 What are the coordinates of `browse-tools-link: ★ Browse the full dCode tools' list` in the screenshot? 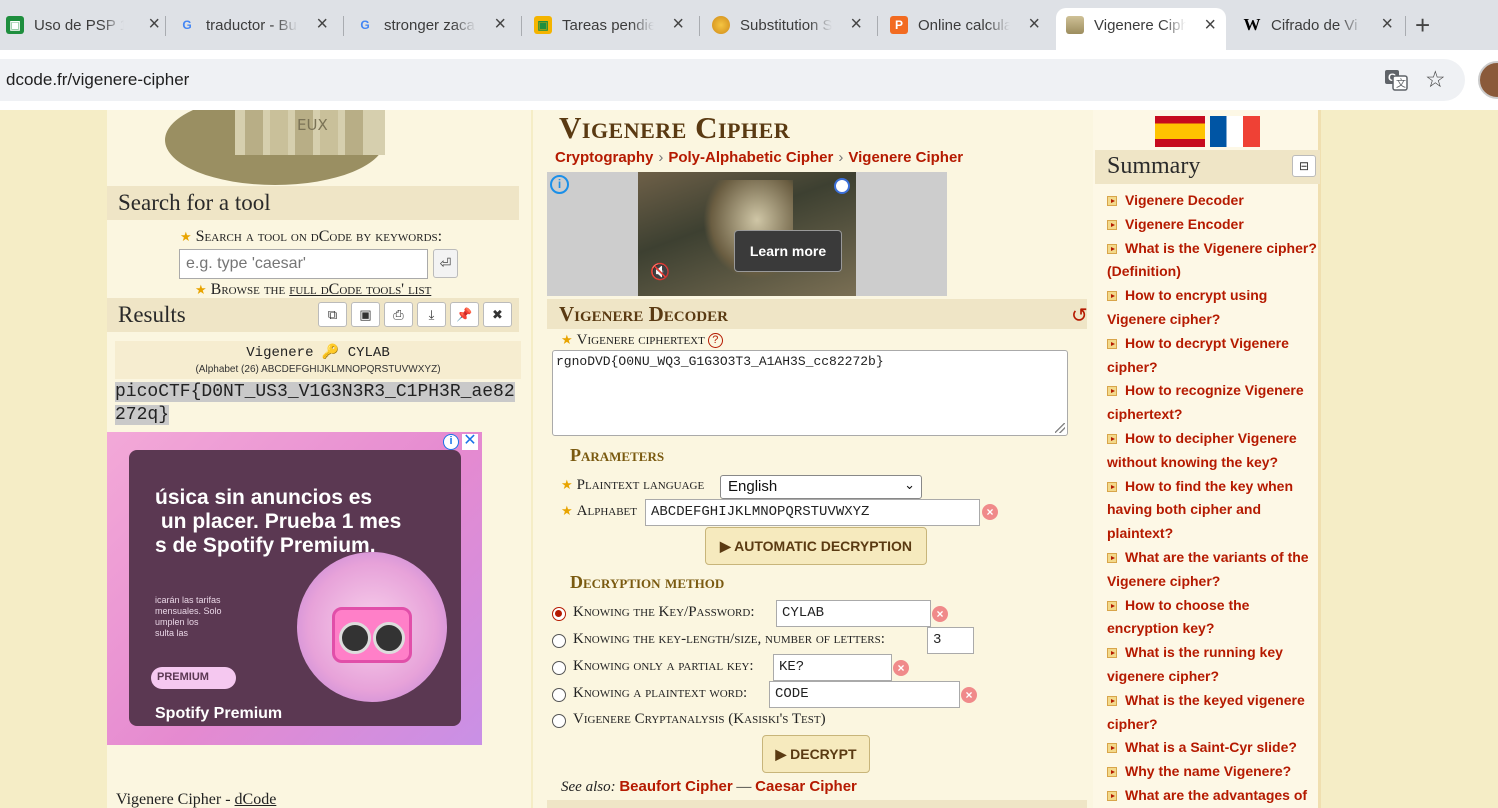 It's located at (313, 290).